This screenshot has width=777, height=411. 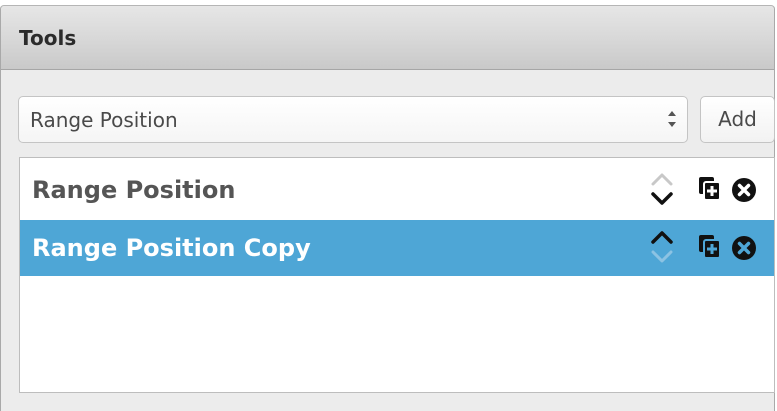 What do you see at coordinates (353, 119) in the screenshot?
I see `tool-type-select: Range Position` at bounding box center [353, 119].